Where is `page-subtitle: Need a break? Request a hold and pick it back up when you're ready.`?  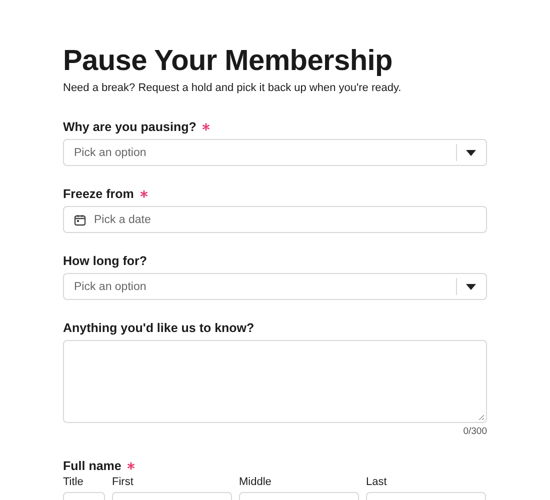 page-subtitle: Need a break? Request a hold and pick it back up when you're ready. is located at coordinates (232, 88).